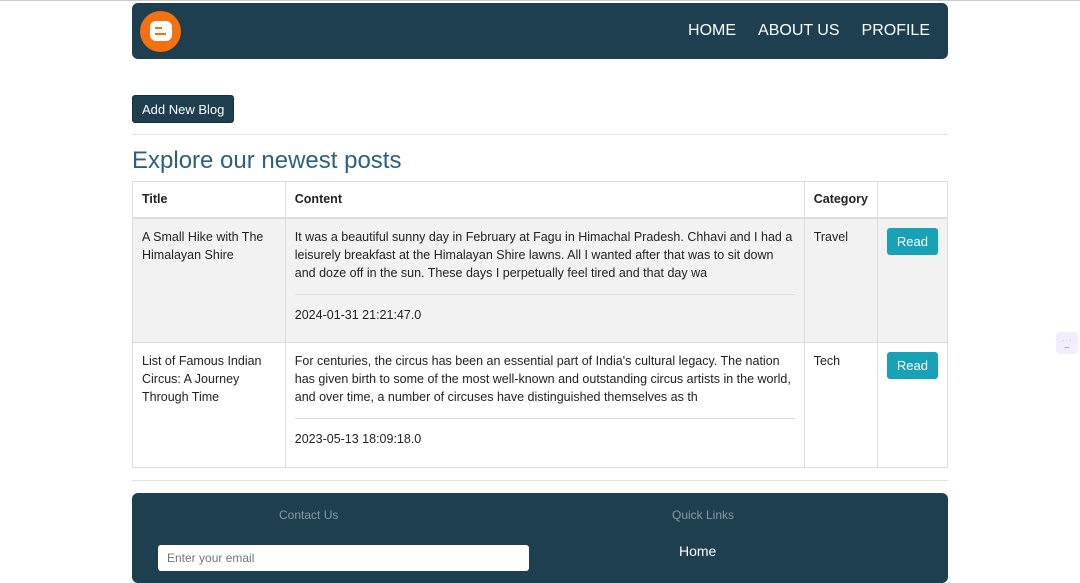  I want to click on column-header-action, so click(912, 200).